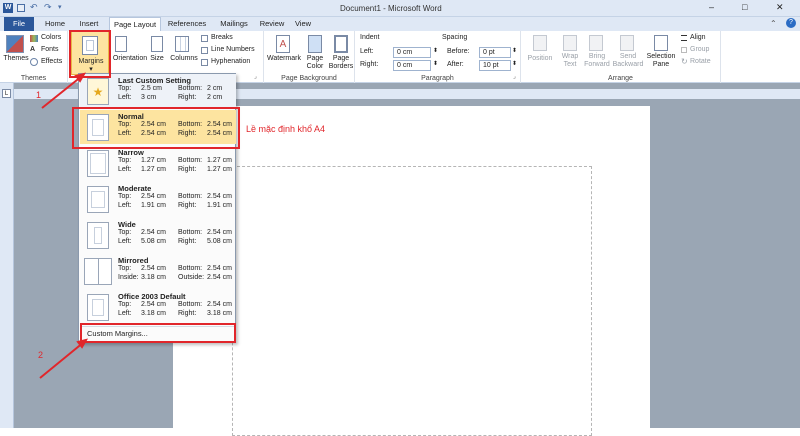  What do you see at coordinates (64, 225) in the screenshot?
I see `annotation-arrows` at bounding box center [64, 225].